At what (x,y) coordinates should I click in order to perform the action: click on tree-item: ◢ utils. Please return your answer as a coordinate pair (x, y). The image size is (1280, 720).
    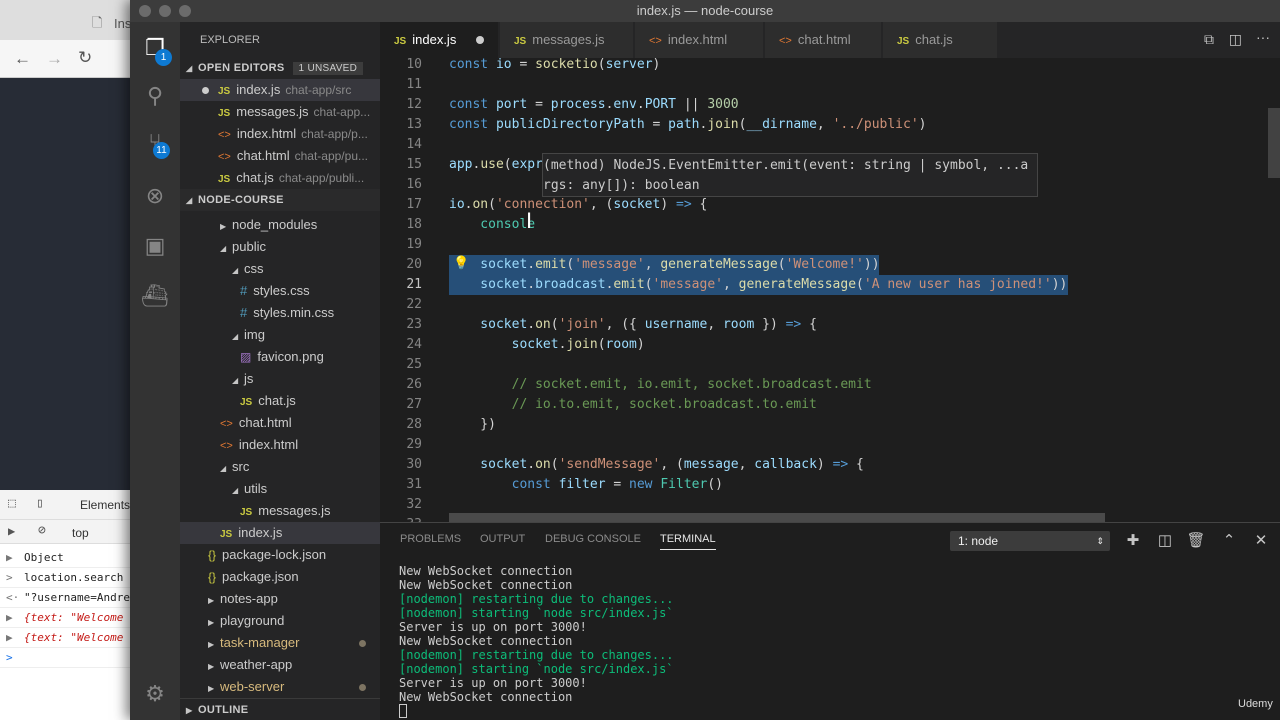
    Looking at the image, I should click on (280, 489).